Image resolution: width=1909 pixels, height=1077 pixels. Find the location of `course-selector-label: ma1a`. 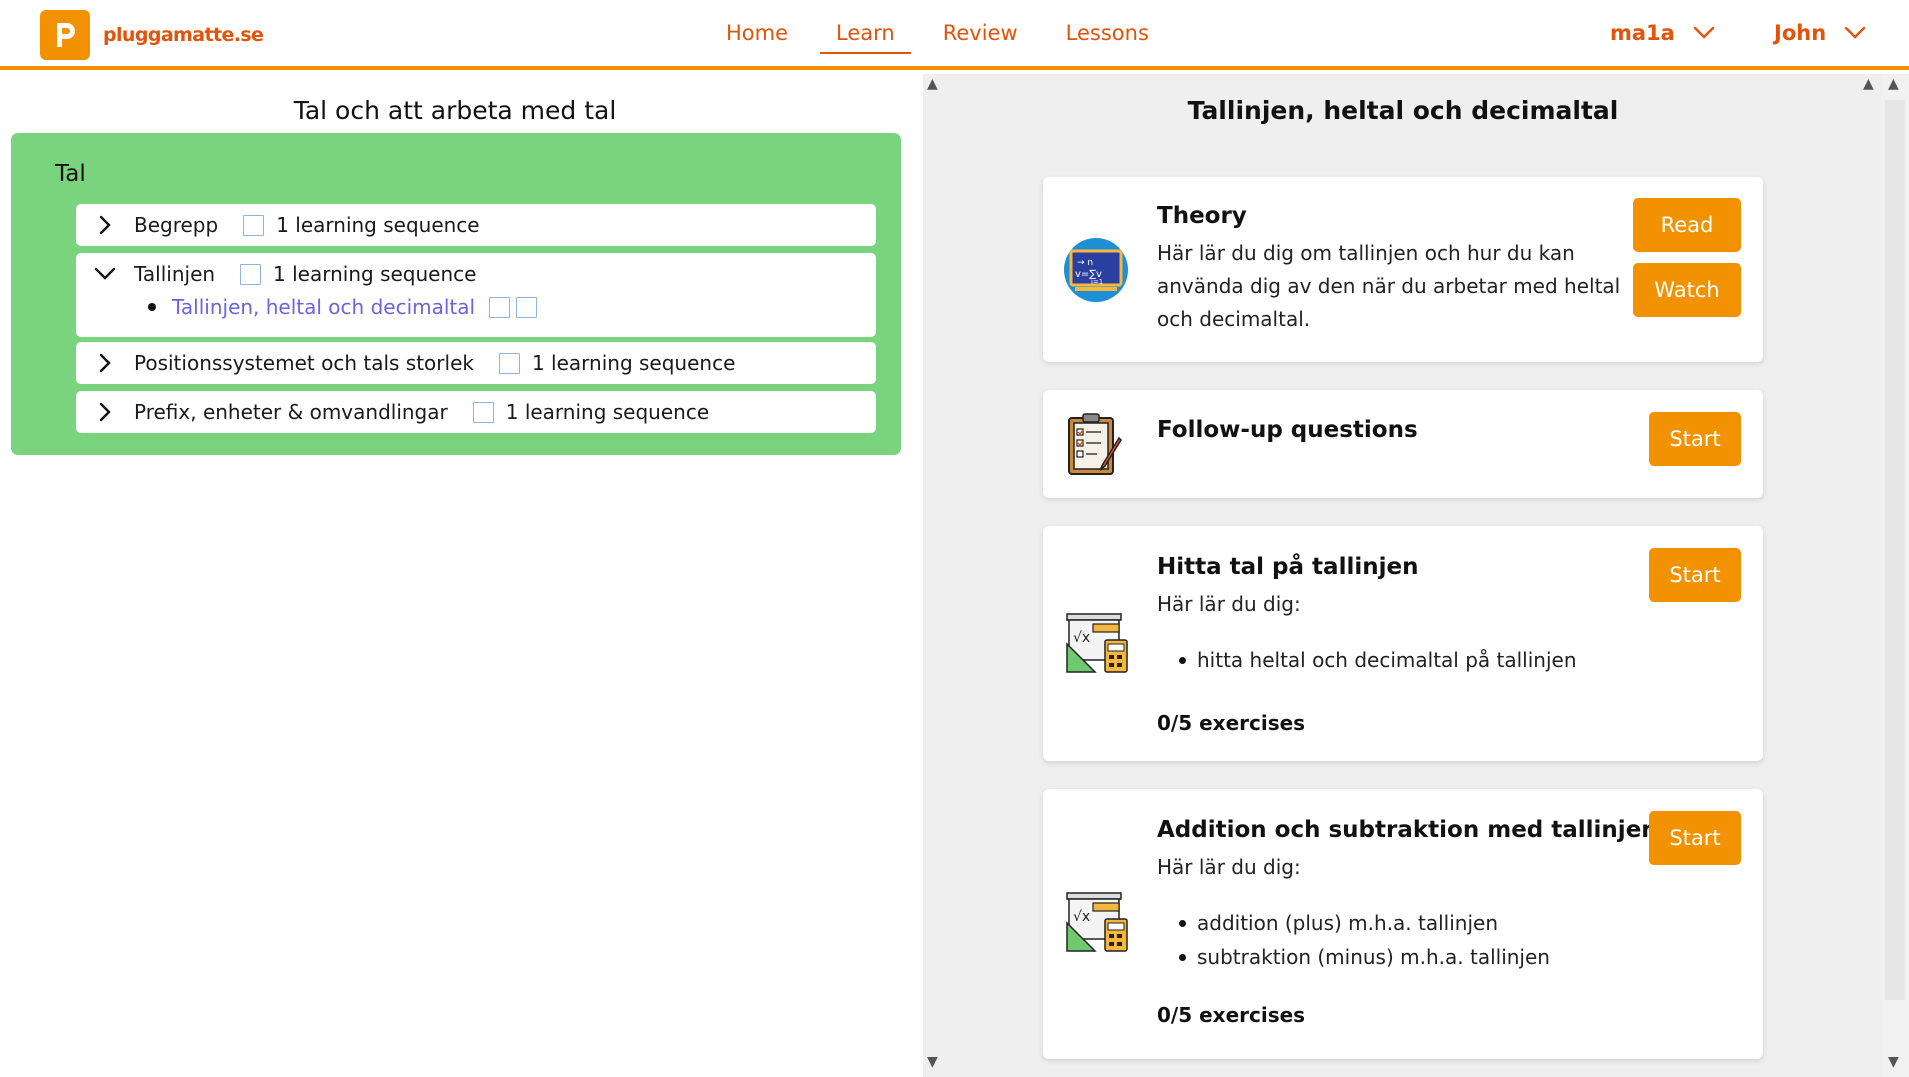

course-selector-label: ma1a is located at coordinates (1642, 33).